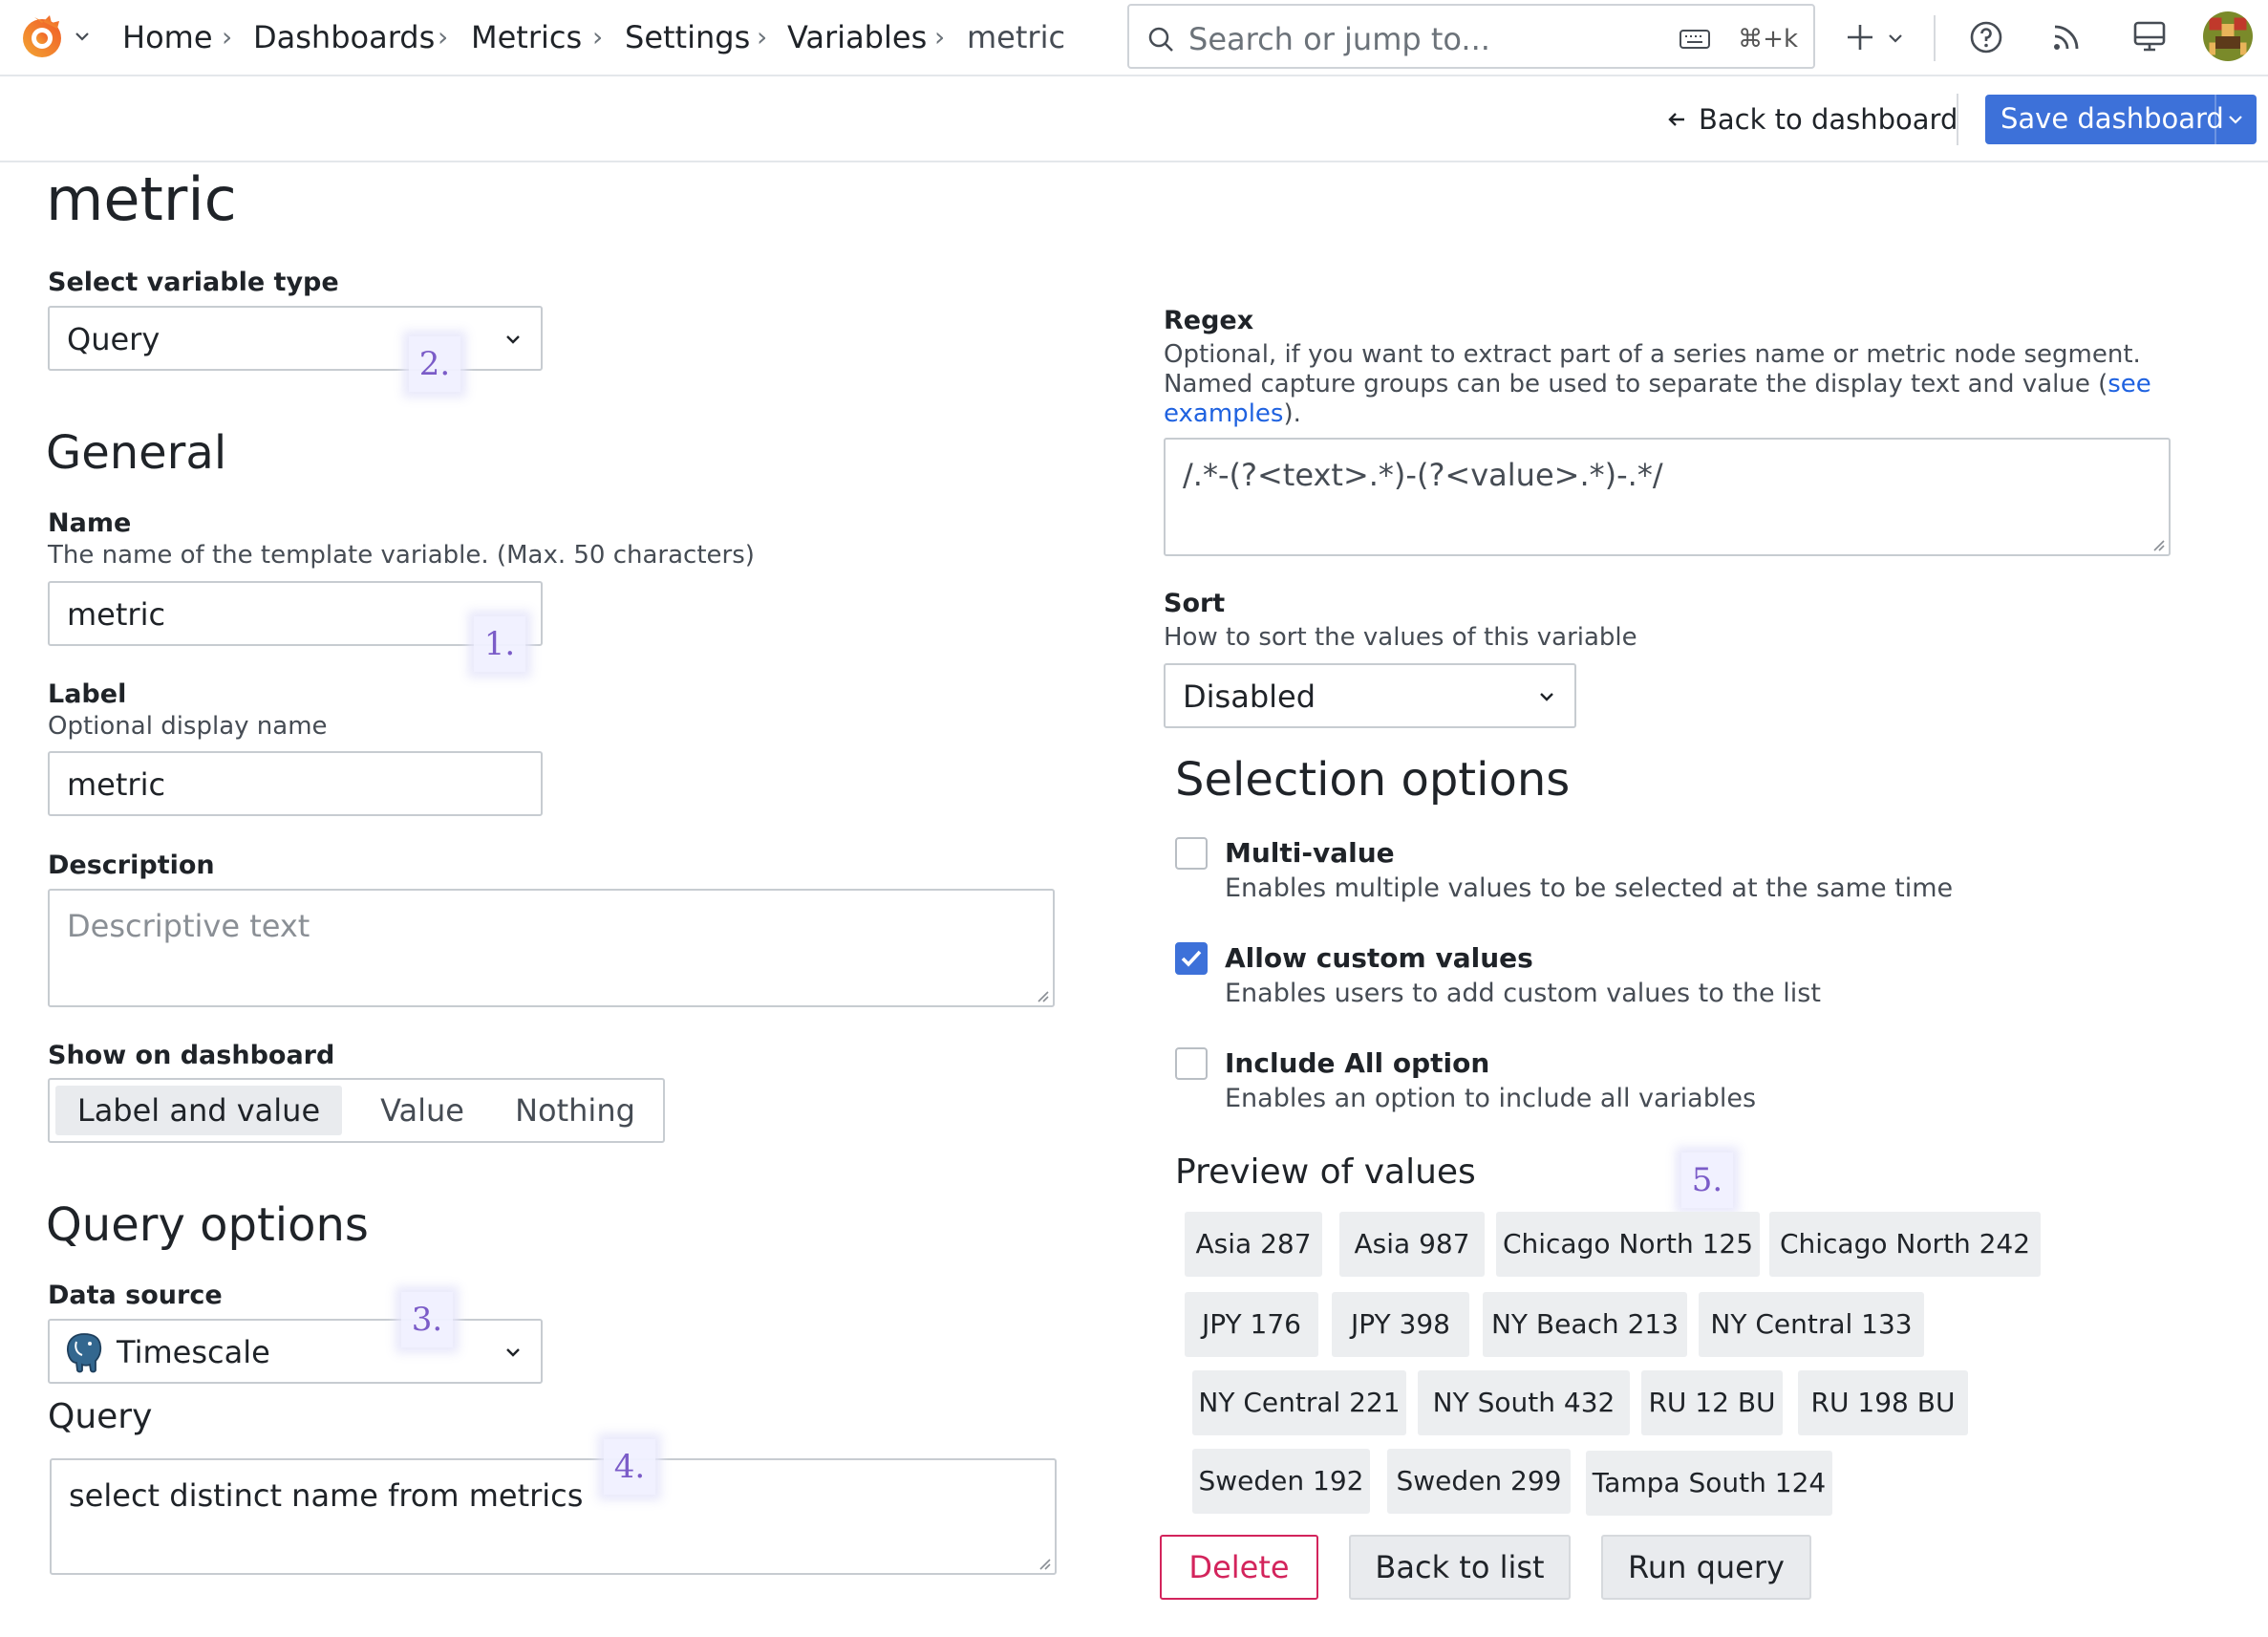 Image resolution: width=2268 pixels, height=1637 pixels. What do you see at coordinates (422, 1110) in the screenshot?
I see `option-value: Value` at bounding box center [422, 1110].